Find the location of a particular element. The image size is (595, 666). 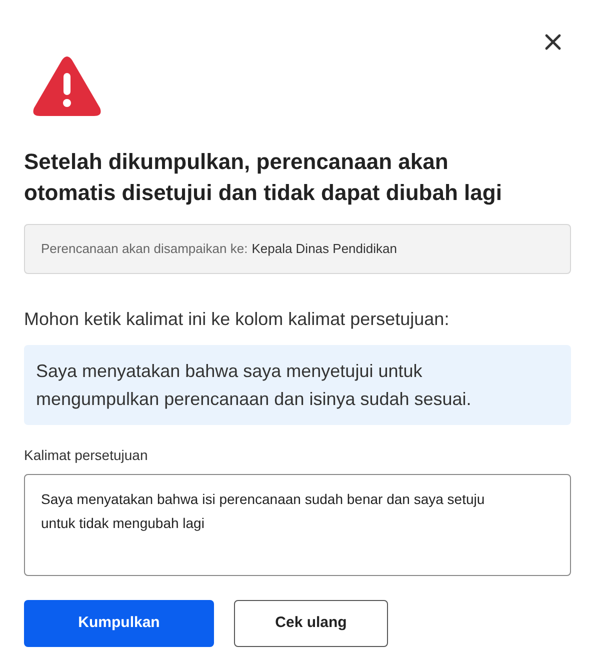

recipient-value: Kepala Dinas Pendidikan is located at coordinates (324, 249).